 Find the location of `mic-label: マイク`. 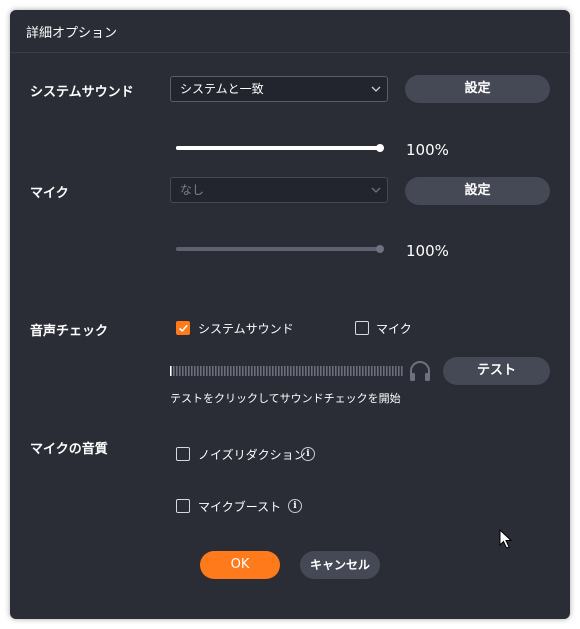

mic-label: マイク is located at coordinates (49, 193).